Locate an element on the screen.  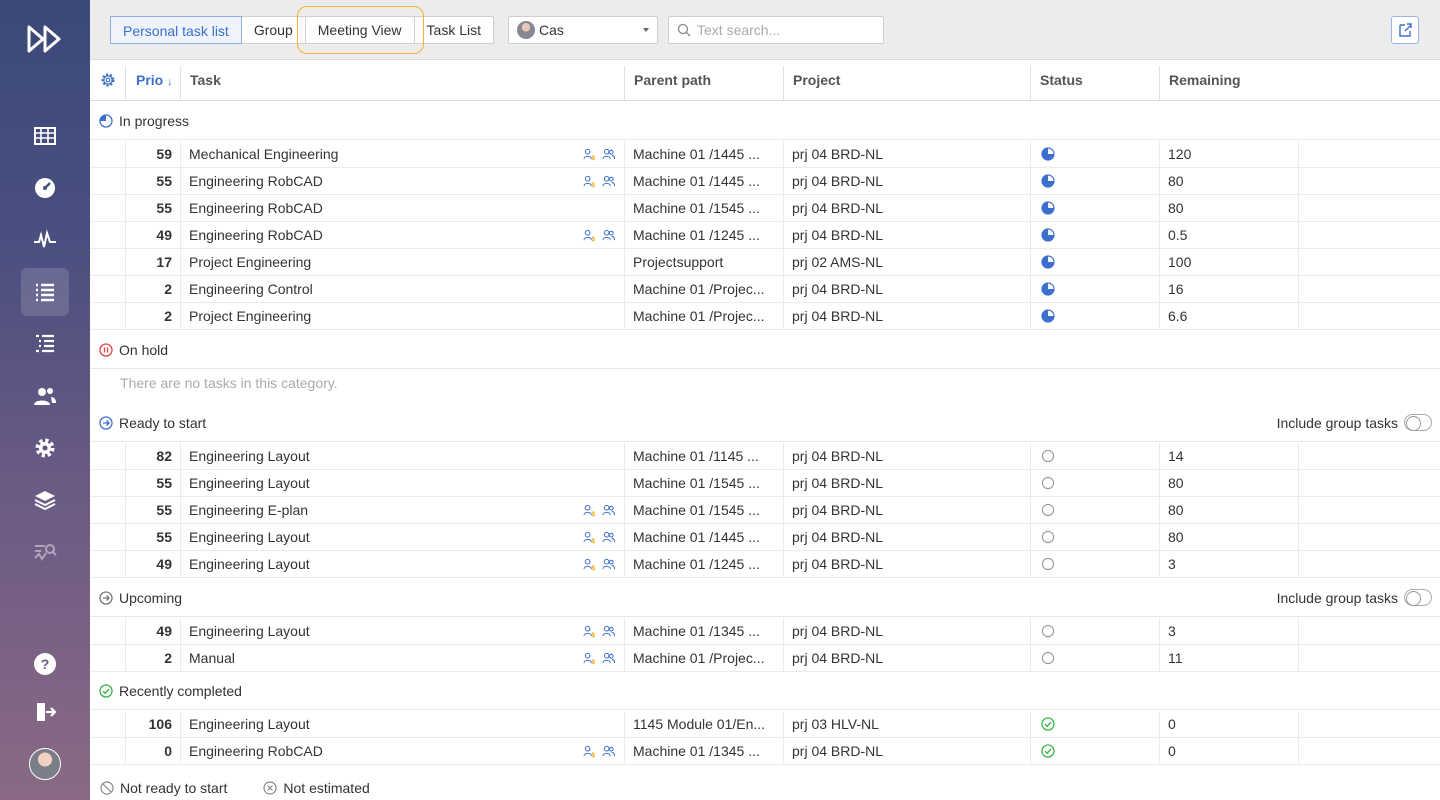
column-status: Status is located at coordinates (1061, 80).